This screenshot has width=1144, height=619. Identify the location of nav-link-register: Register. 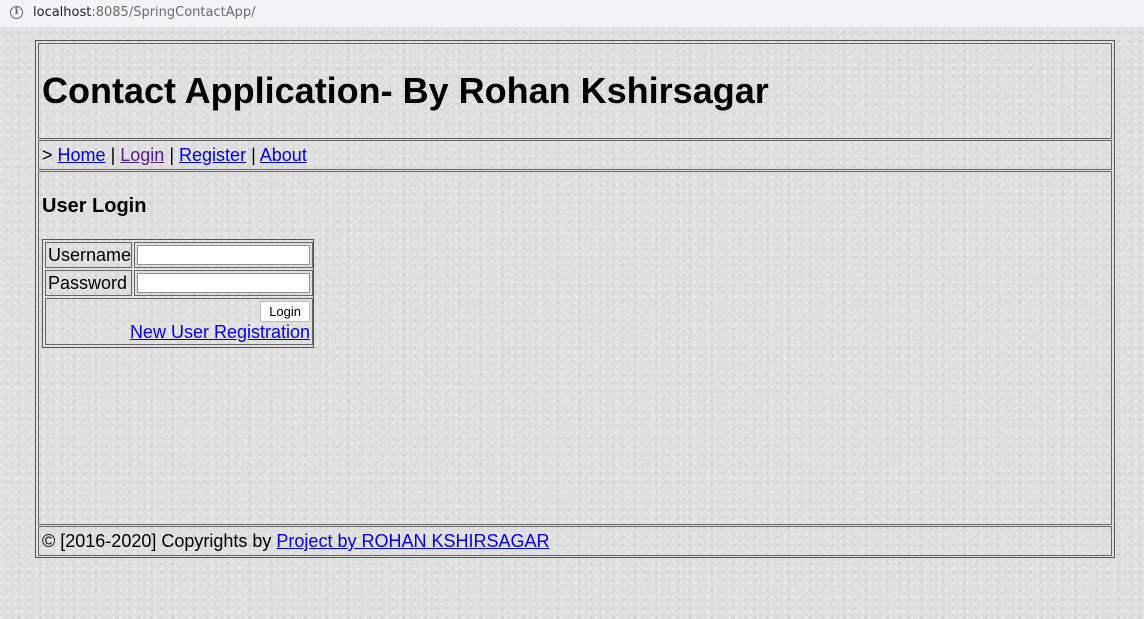
(212, 155).